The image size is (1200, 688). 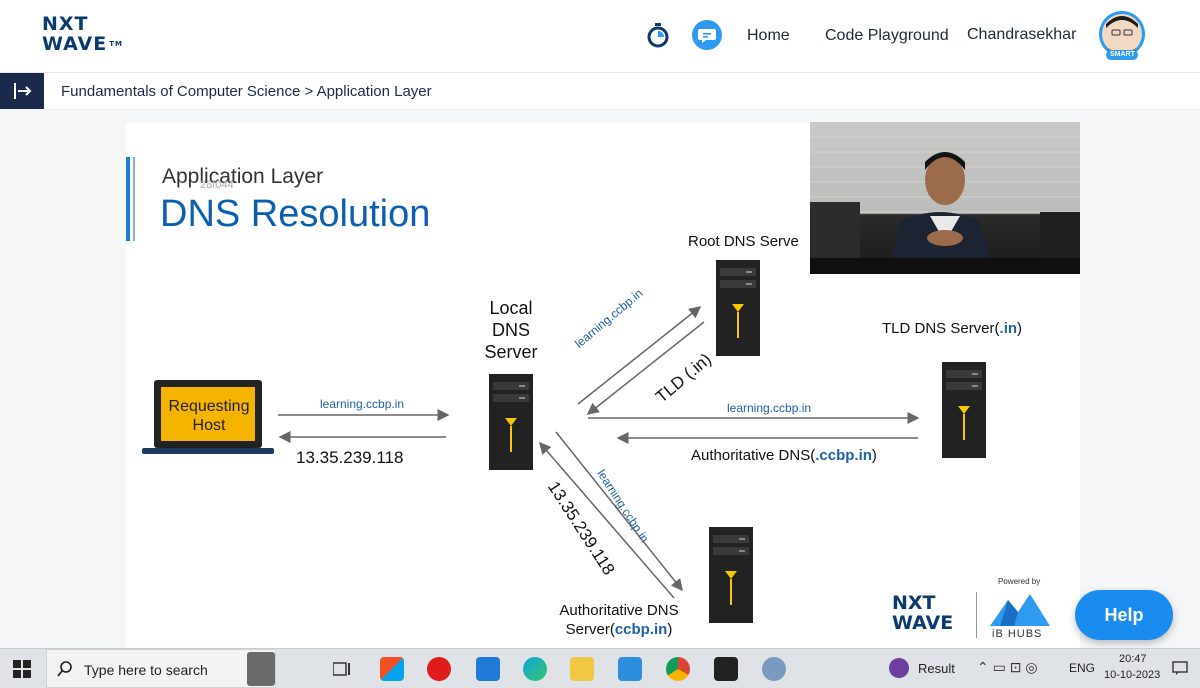 What do you see at coordinates (738, 308) in the screenshot?
I see `root-dns-server-icon` at bounding box center [738, 308].